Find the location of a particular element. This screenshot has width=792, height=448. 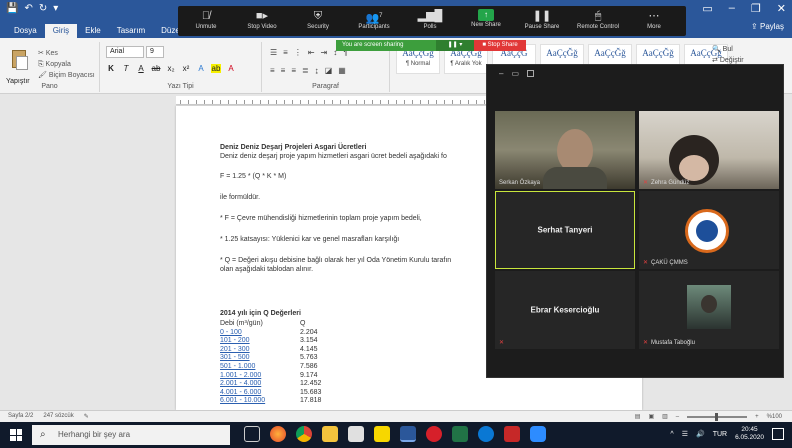

line-spacing-icon: ↨ is located at coordinates (317, 70).